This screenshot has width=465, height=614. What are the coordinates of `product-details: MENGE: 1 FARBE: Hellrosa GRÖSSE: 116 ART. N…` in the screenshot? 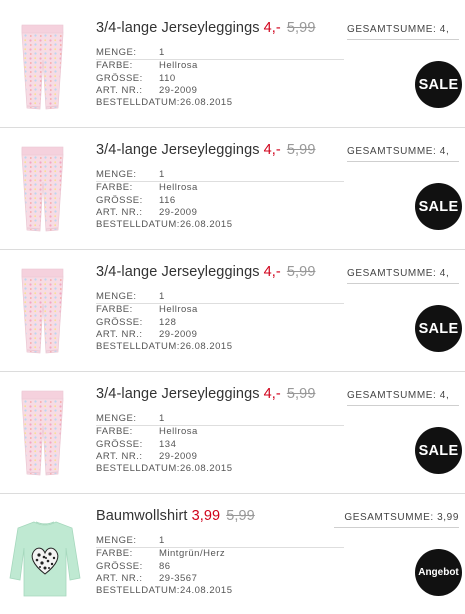 It's located at (220, 200).